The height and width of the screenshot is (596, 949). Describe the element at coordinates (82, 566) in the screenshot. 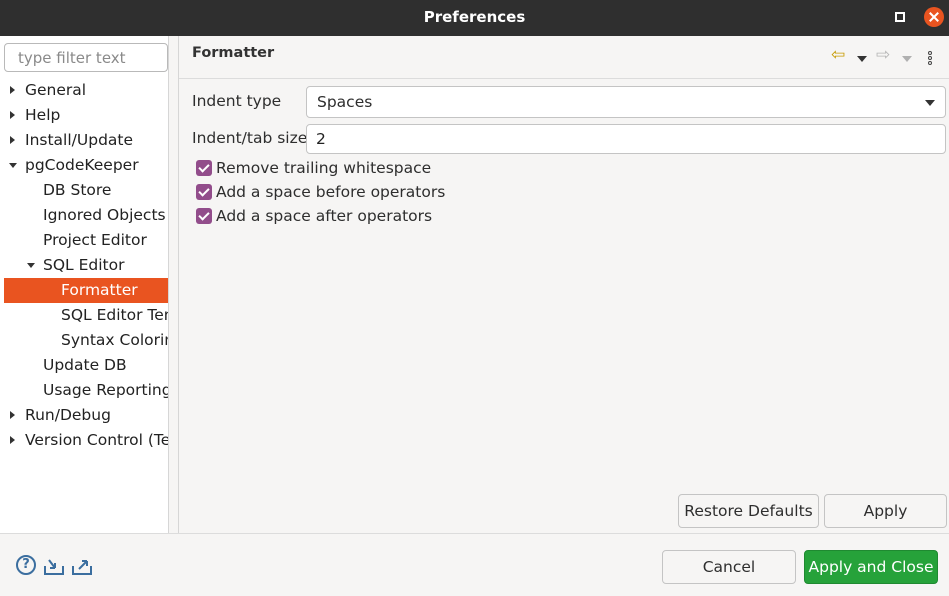

I see `export-icon` at that location.